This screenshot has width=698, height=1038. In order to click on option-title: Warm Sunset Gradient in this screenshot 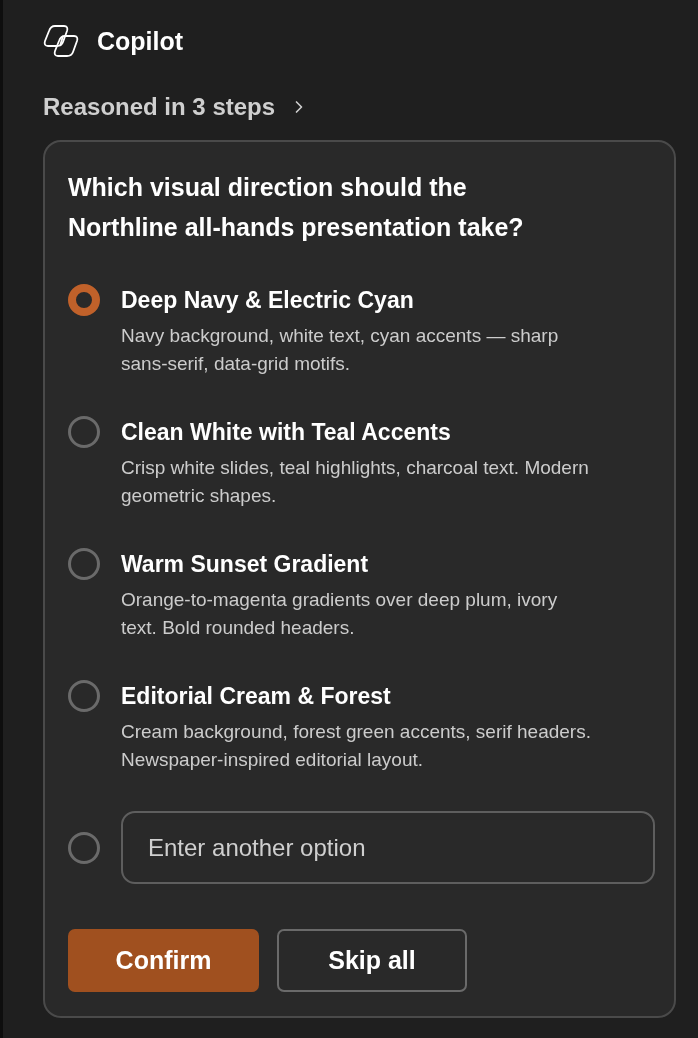, I will do `click(358, 564)`.